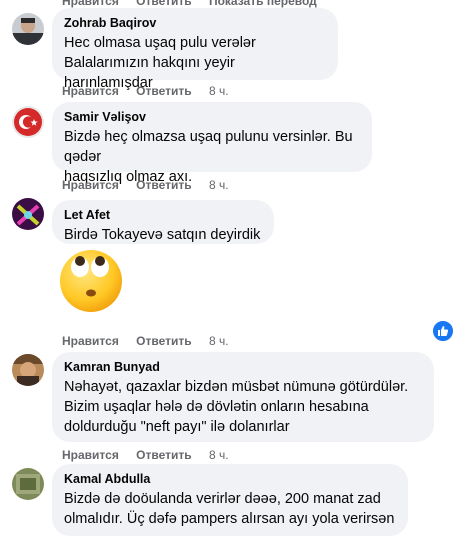  Describe the element at coordinates (163, 215) in the screenshot. I see `comment-author: Let Afet` at that location.